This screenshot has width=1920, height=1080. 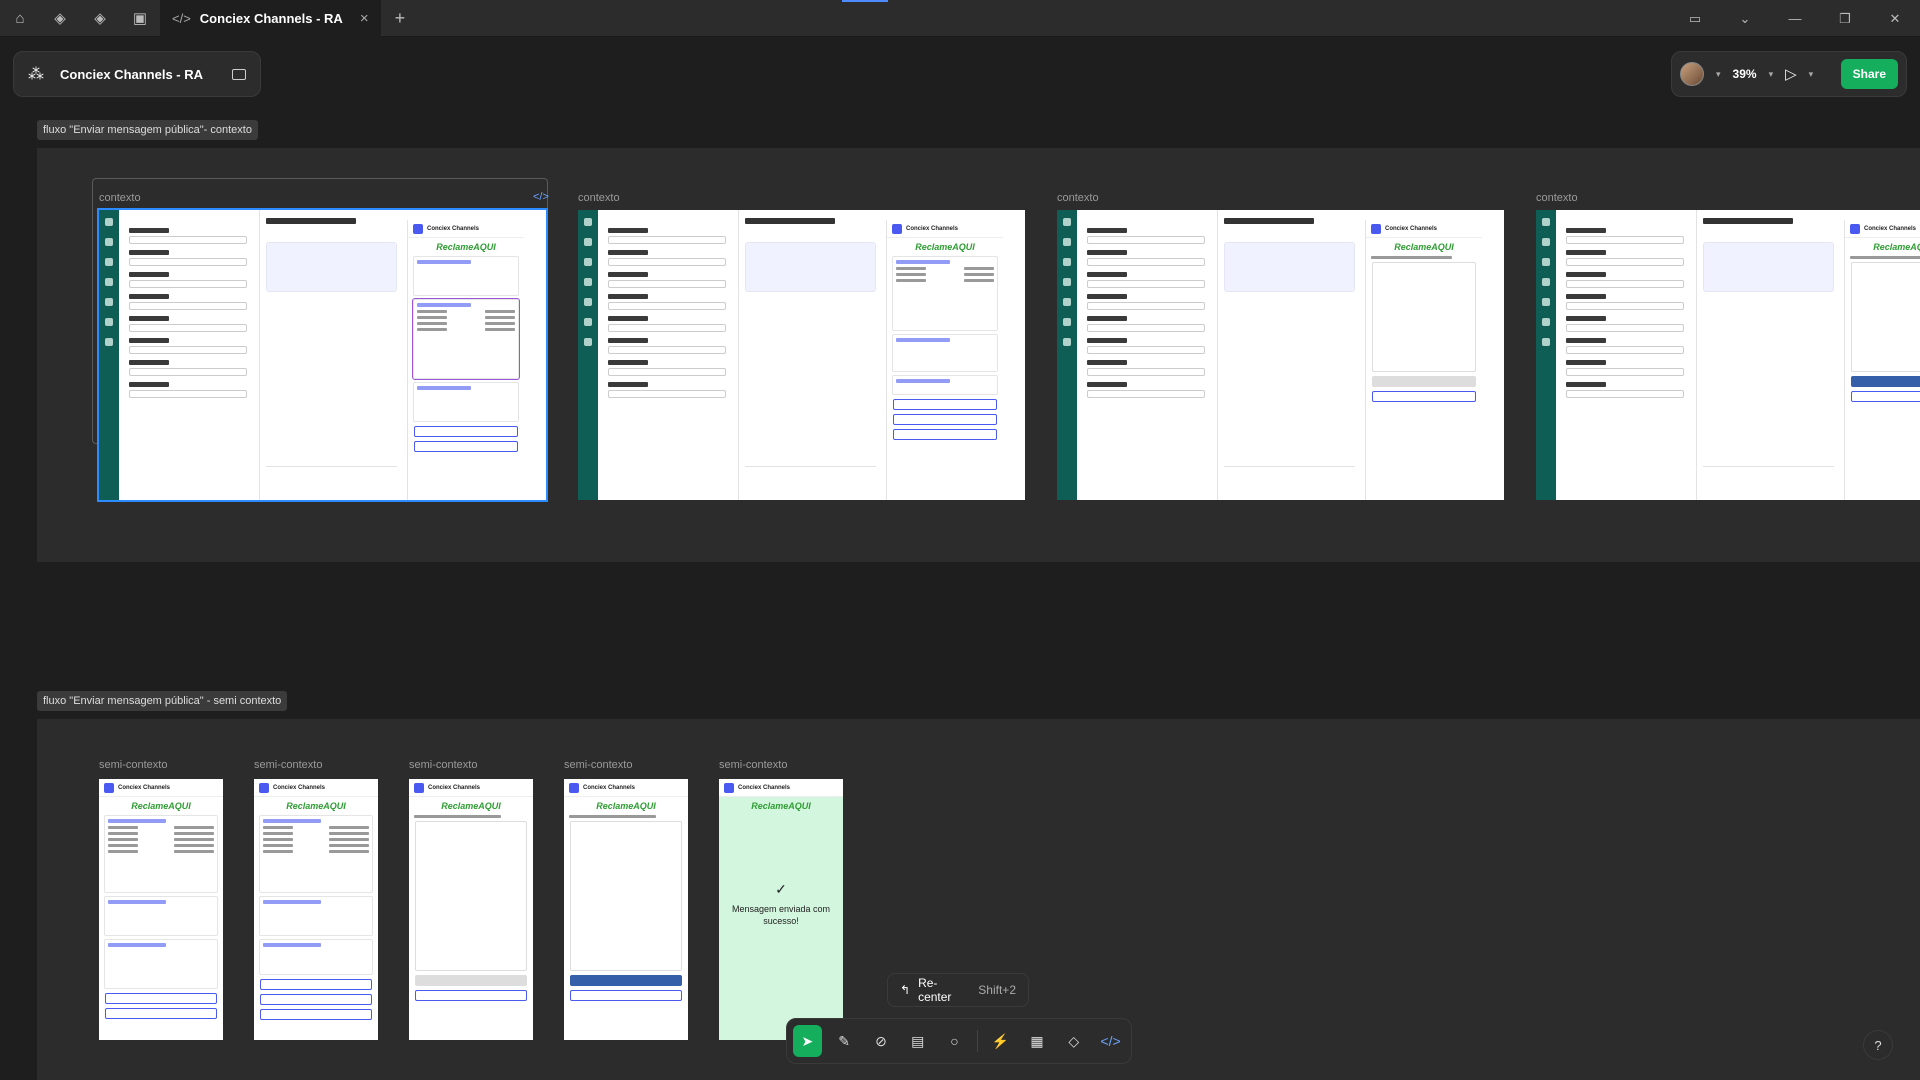 What do you see at coordinates (626, 909) in the screenshot?
I see `frame-semi-contexto-4: Conciex Channels ReclameAQUI` at bounding box center [626, 909].